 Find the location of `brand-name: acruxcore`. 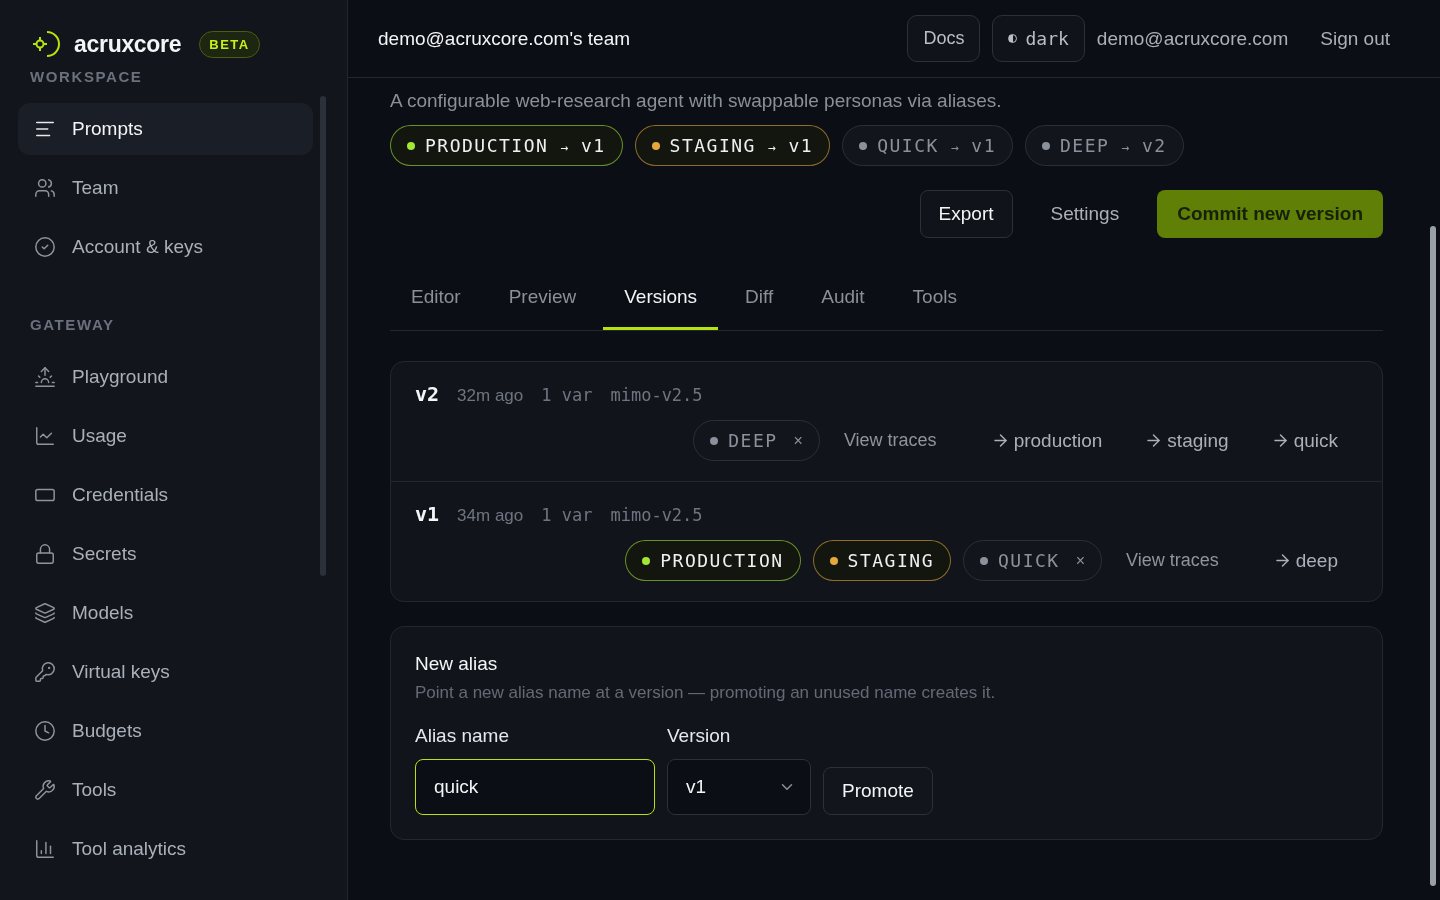

brand-name: acruxcore is located at coordinates (128, 44).